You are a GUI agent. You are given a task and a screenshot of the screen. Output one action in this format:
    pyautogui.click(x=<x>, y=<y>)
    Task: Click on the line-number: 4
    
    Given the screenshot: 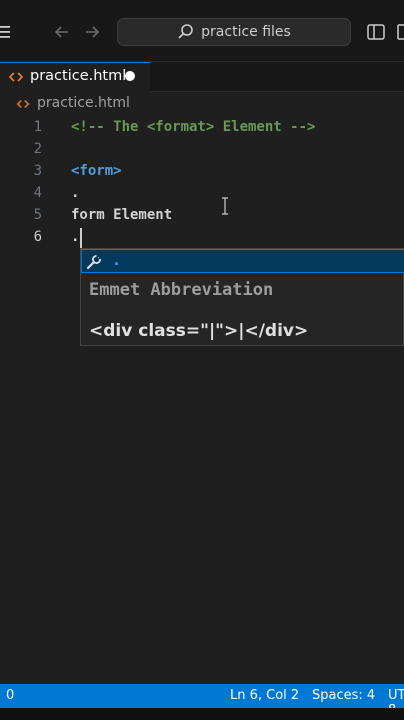 What is the action you would take?
    pyautogui.click(x=37, y=193)
    